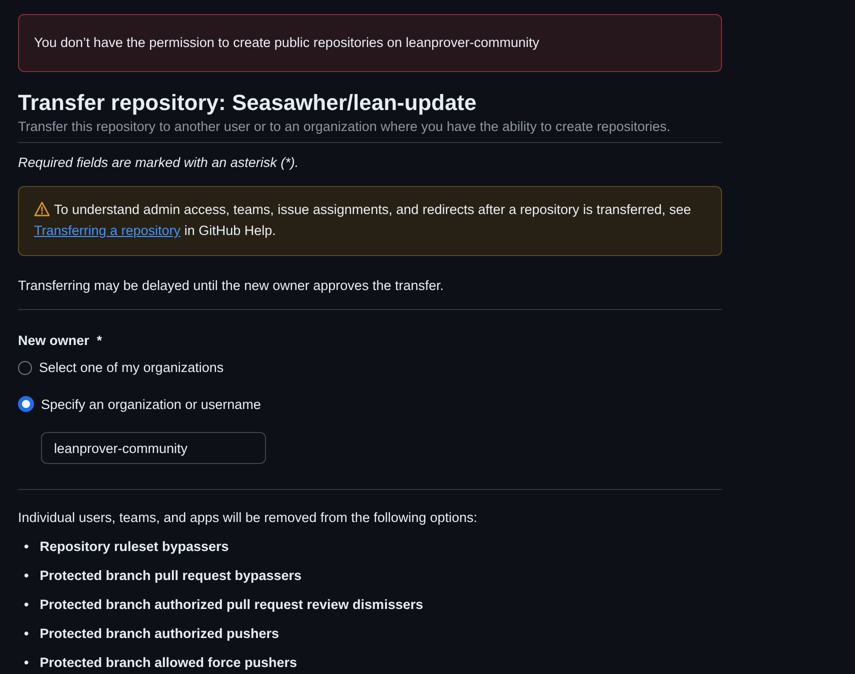 This screenshot has width=855, height=674. Describe the element at coordinates (107, 230) in the screenshot. I see `help-link: Transferring a repository` at that location.